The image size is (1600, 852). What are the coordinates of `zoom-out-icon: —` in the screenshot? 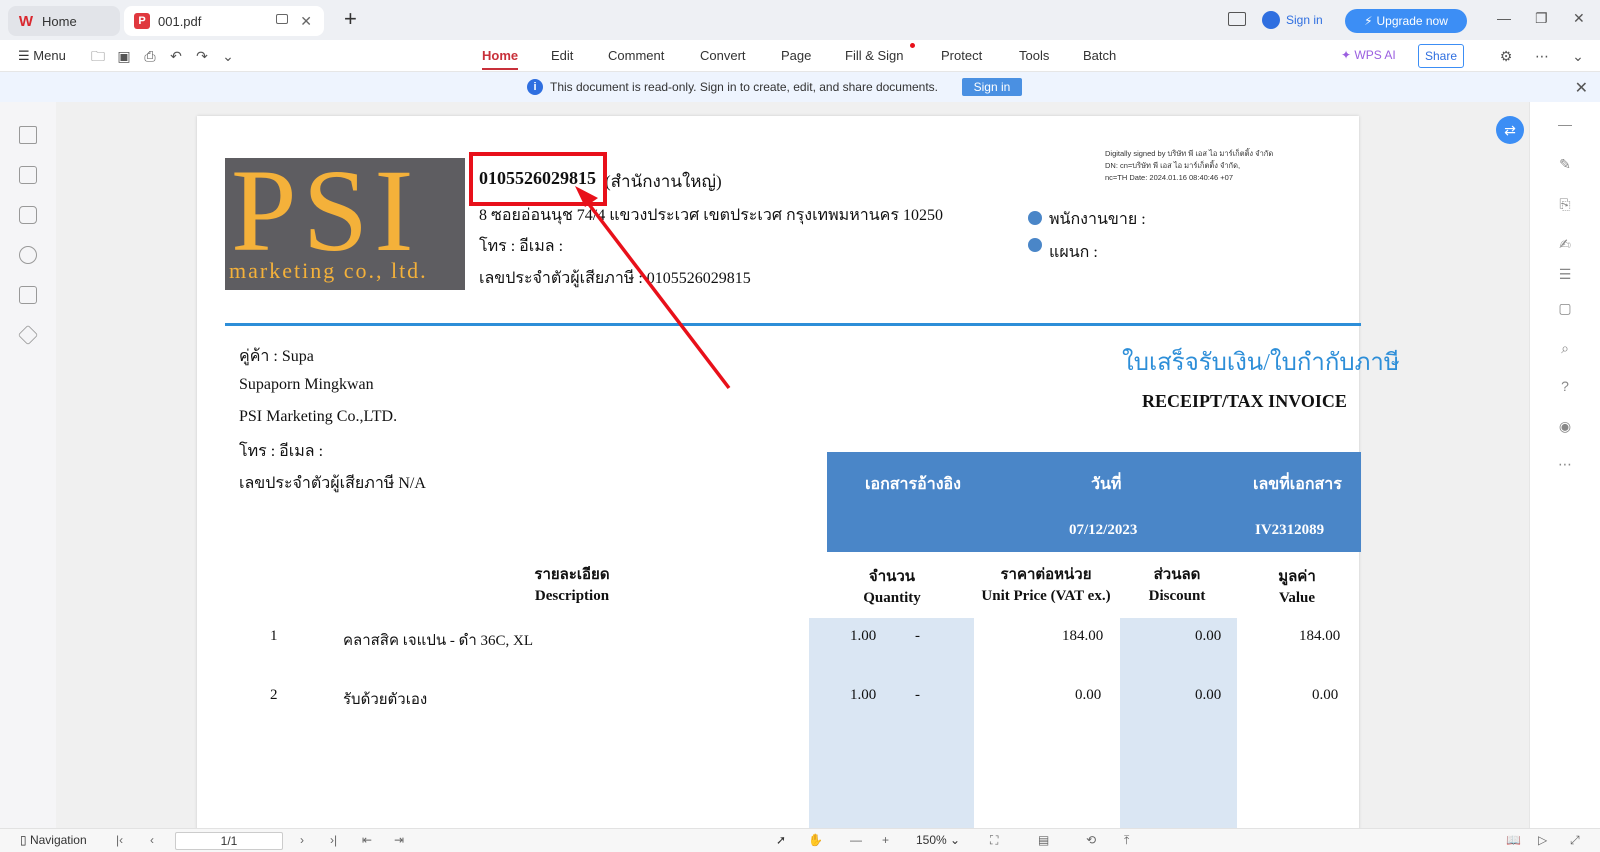 It's located at (856, 840).